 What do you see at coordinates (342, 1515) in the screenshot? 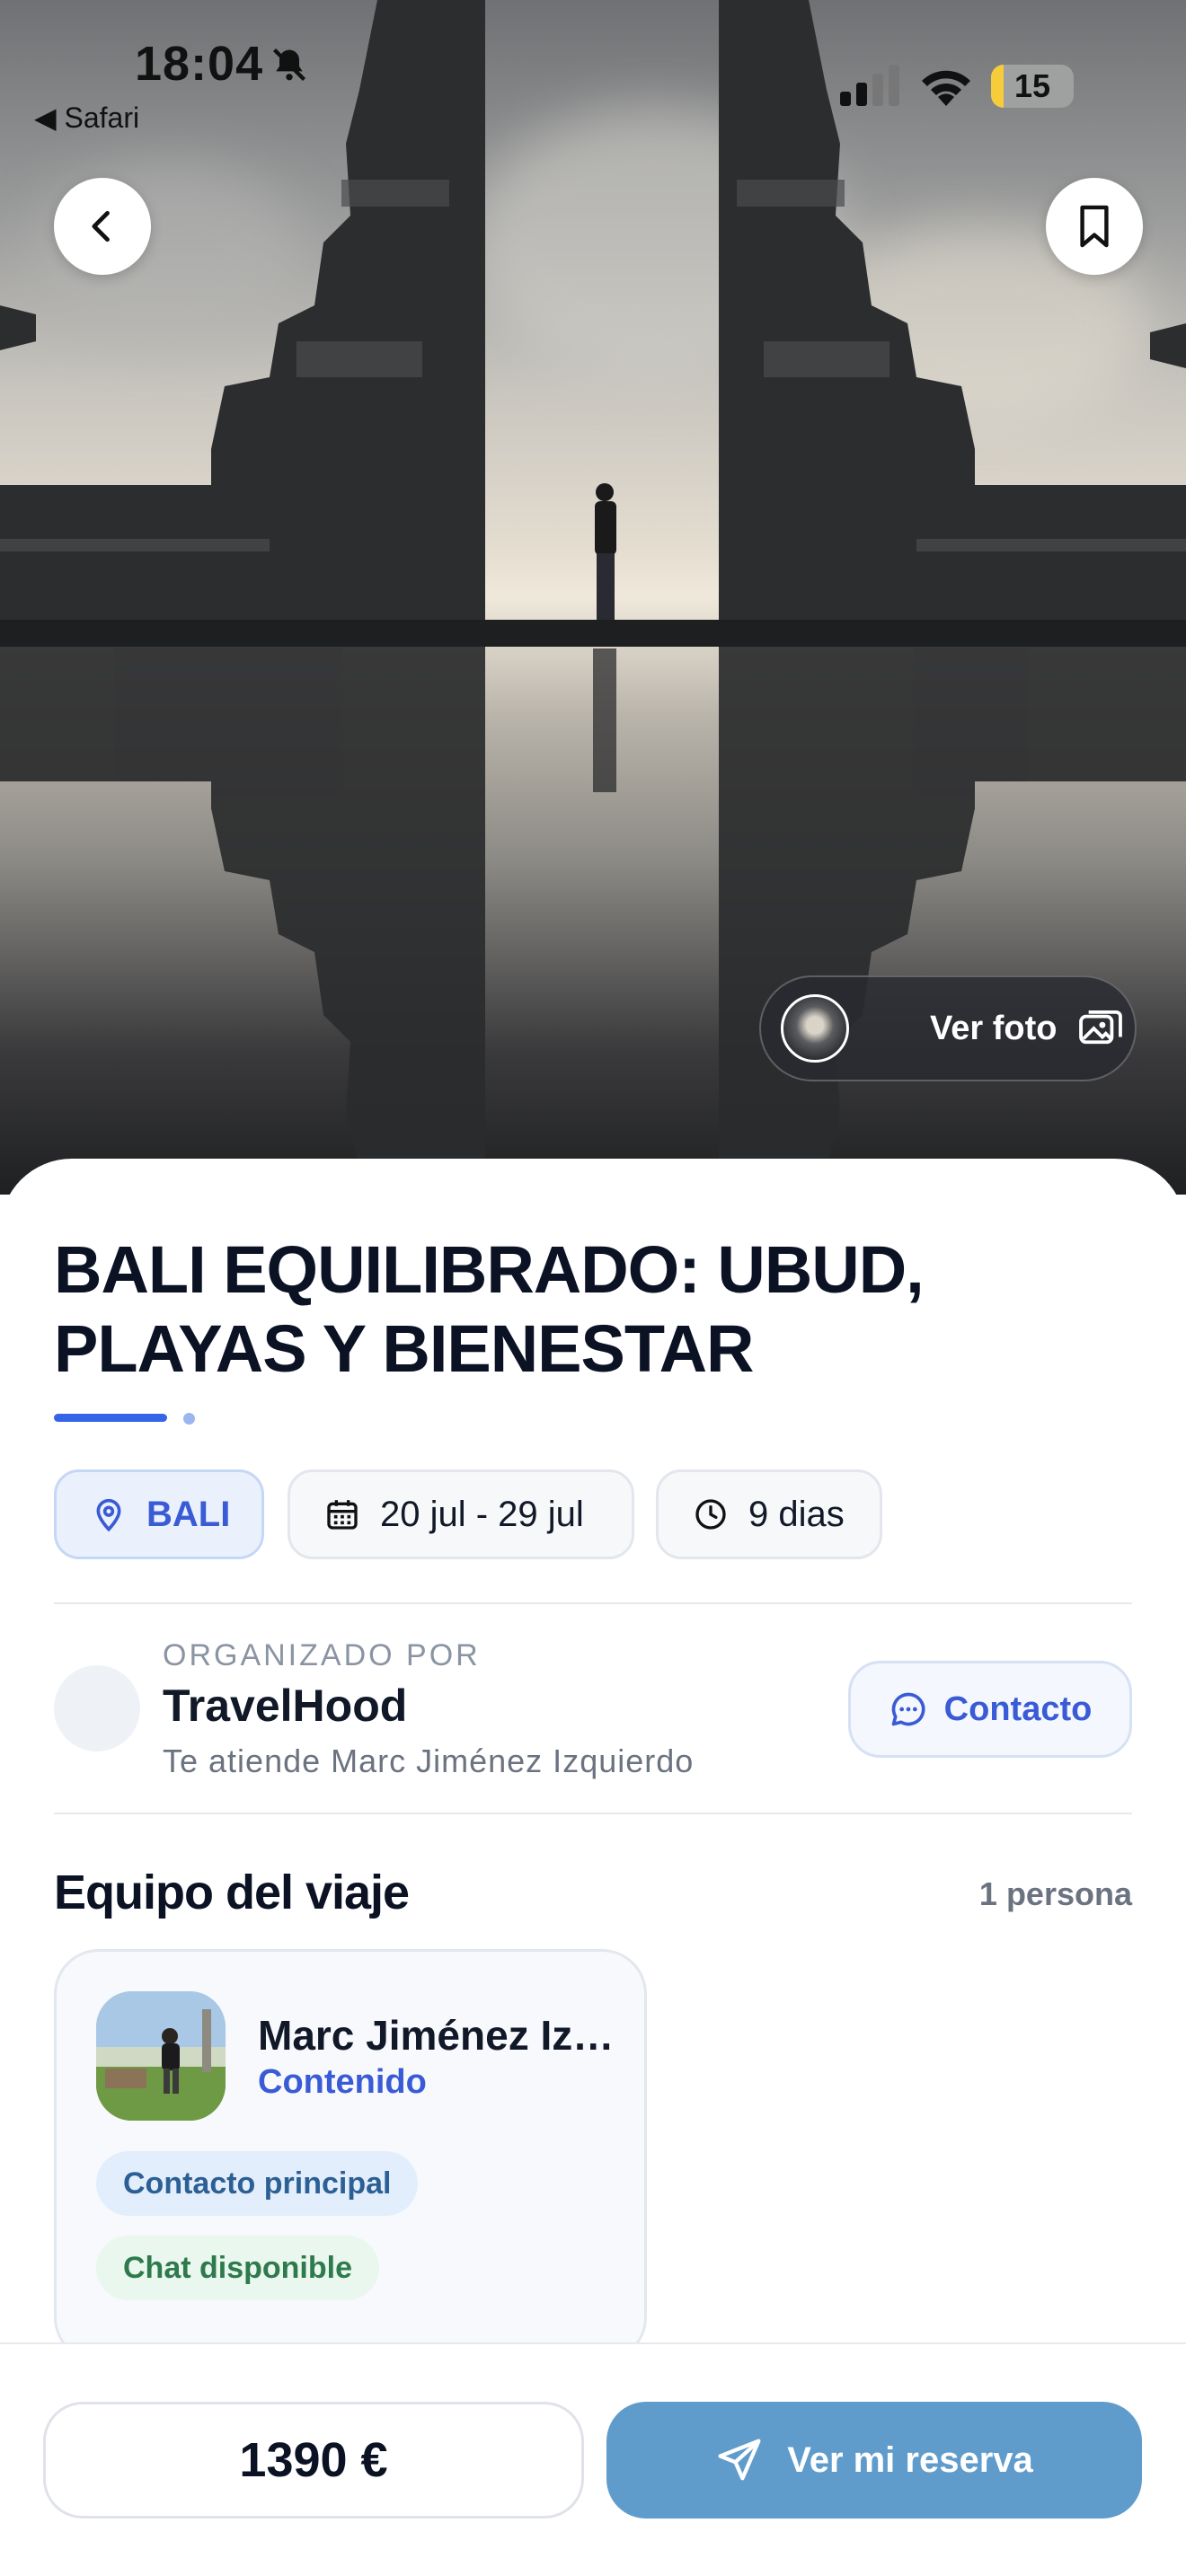
I see `calendar-icon` at bounding box center [342, 1515].